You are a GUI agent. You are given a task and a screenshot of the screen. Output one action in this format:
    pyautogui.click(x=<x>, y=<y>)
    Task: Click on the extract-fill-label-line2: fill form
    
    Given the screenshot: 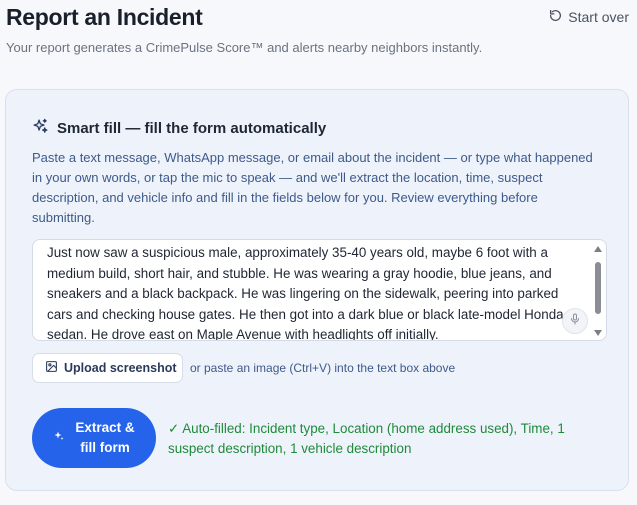 What is the action you would take?
    pyautogui.click(x=105, y=447)
    